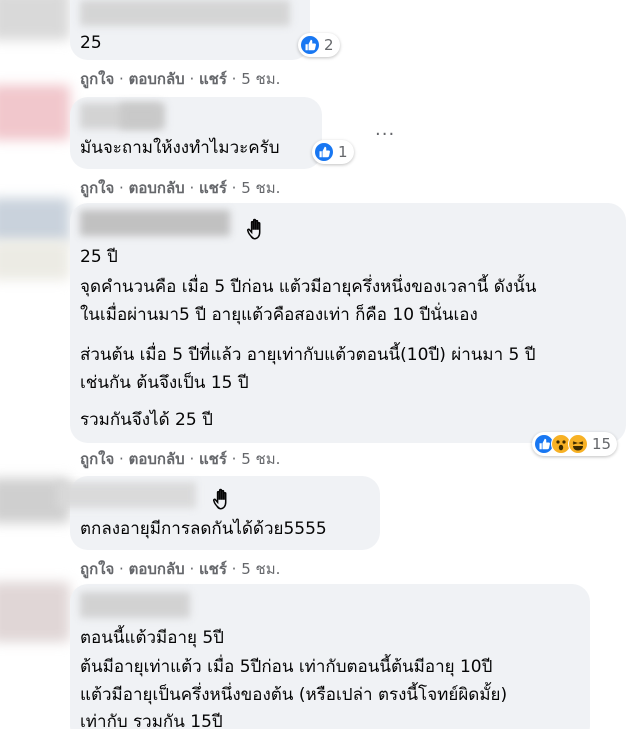 The height and width of the screenshot is (729, 626). I want to click on comment-text: มันจะถามให้งงทำไมวะครับ, so click(180, 148).